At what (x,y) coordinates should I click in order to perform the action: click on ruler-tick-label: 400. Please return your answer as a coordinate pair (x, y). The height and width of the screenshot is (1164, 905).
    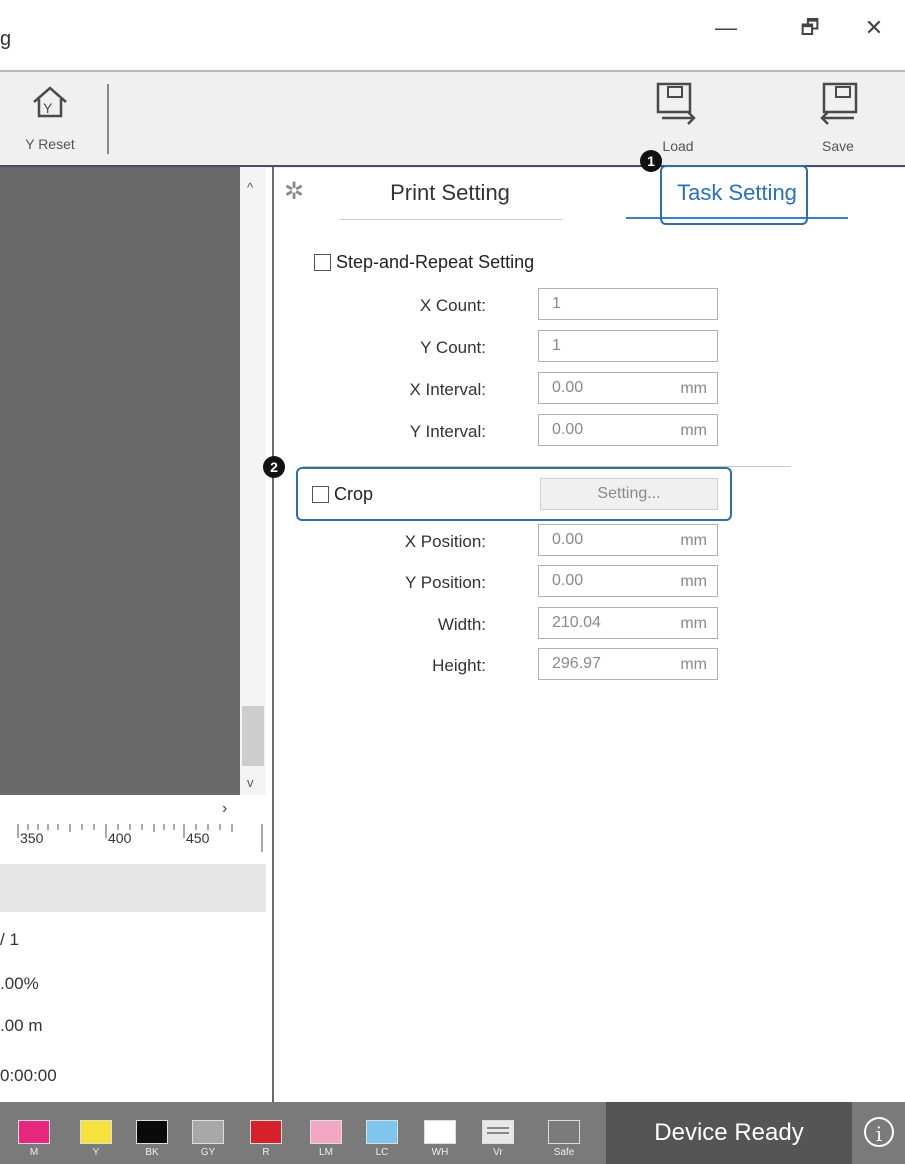
    Looking at the image, I should click on (120, 838).